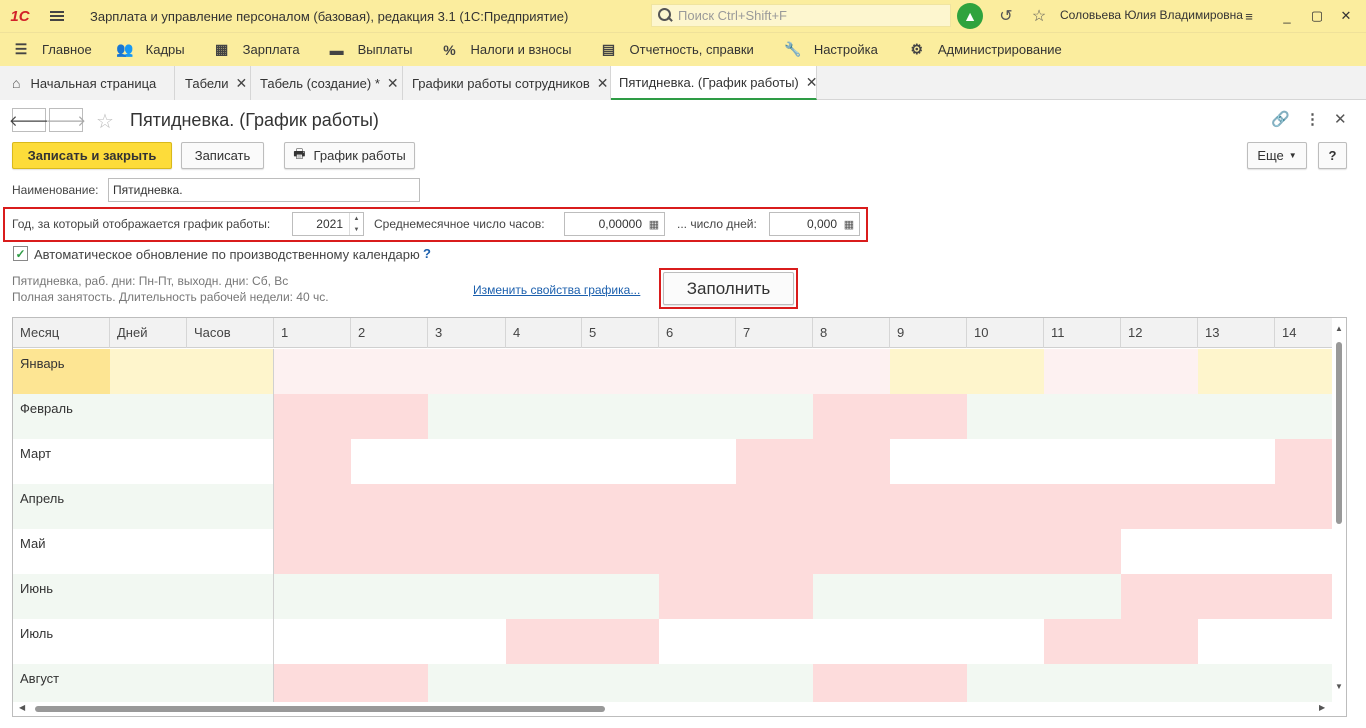  What do you see at coordinates (1236, 333) in the screenshot?
I see `day-column-header: 13` at bounding box center [1236, 333].